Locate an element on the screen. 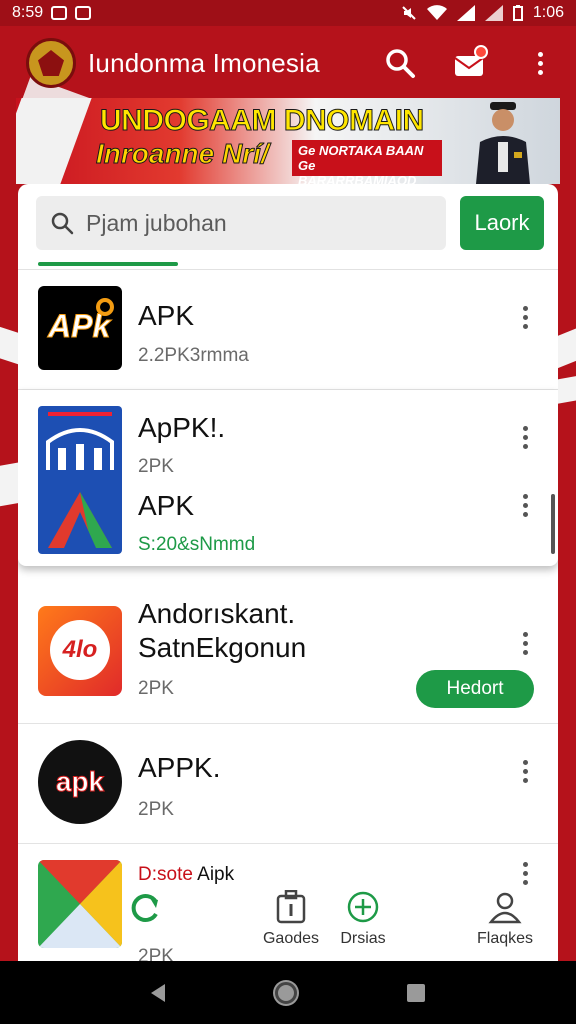  app-title: Iundonma Imonesia is located at coordinates (204, 62).